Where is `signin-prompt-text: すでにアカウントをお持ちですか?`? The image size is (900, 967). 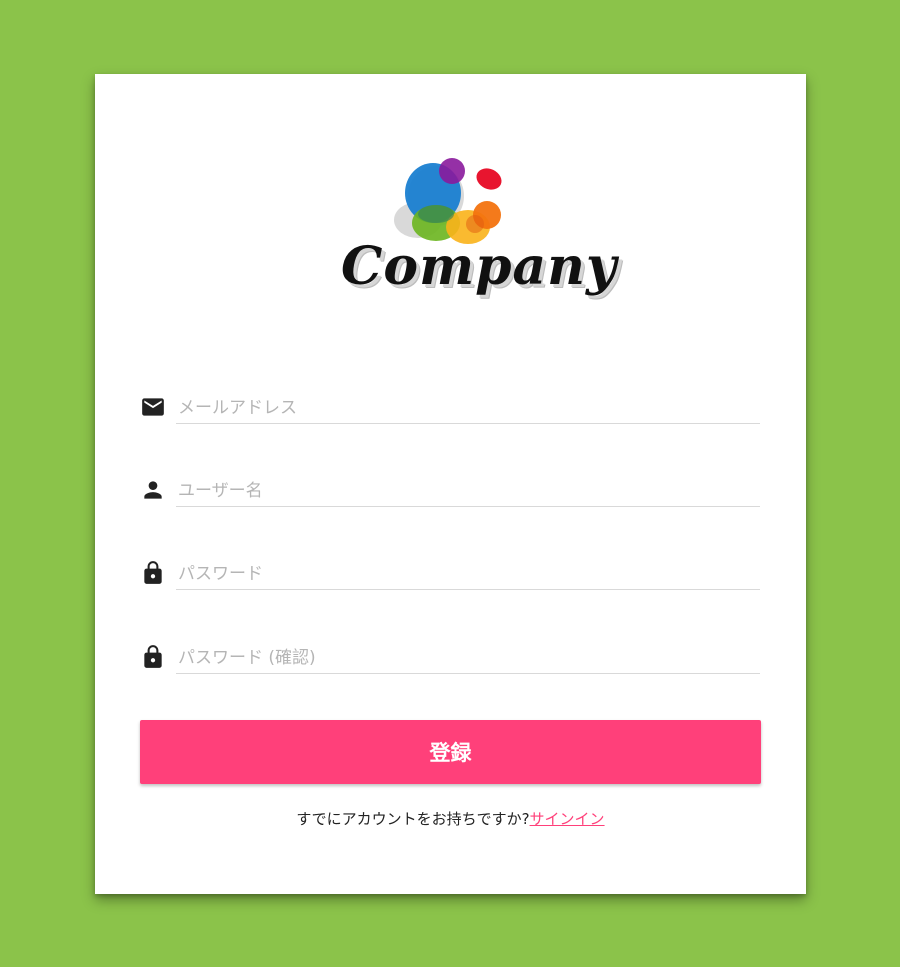
signin-prompt-text: すでにアカウントをお持ちですか? is located at coordinates (413, 819).